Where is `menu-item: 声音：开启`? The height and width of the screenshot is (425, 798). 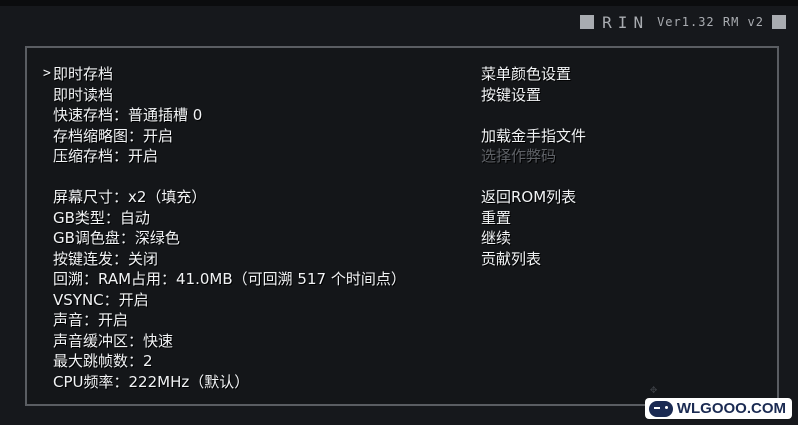
menu-item: 声音：开启 is located at coordinates (229, 320).